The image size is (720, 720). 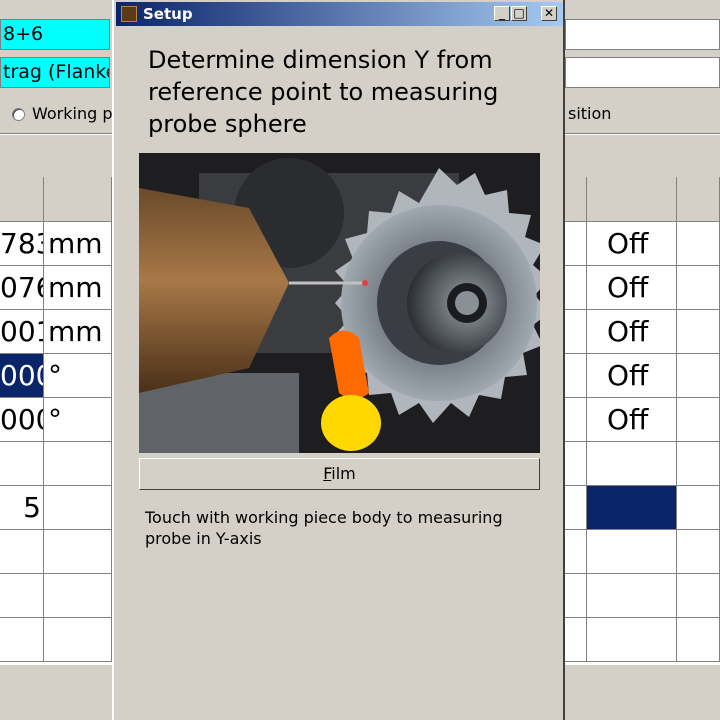 What do you see at coordinates (72, 113) in the screenshot?
I see `working-radio-label: Working p` at bounding box center [72, 113].